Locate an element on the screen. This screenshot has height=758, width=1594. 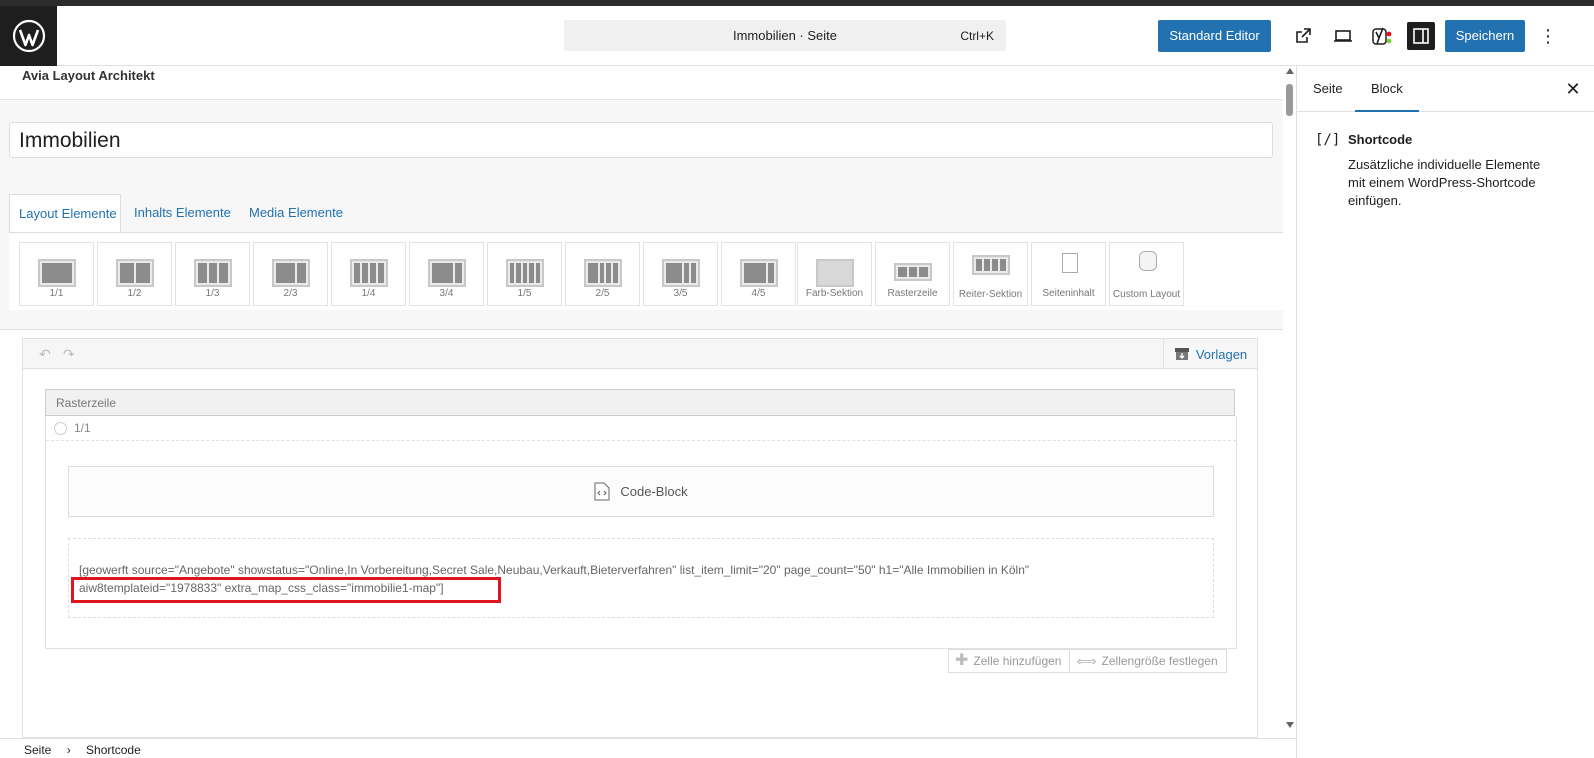
scroll-down-icon is located at coordinates (1290, 725).